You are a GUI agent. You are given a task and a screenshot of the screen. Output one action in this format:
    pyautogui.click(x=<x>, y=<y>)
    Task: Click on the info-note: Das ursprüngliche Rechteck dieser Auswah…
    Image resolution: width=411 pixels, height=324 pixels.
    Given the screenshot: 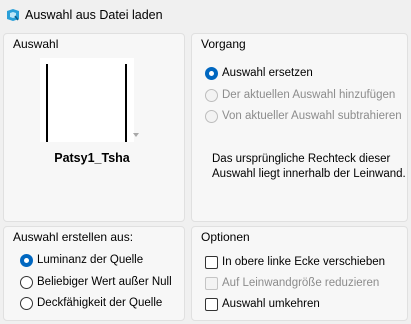 What is the action you would take?
    pyautogui.click(x=309, y=166)
    